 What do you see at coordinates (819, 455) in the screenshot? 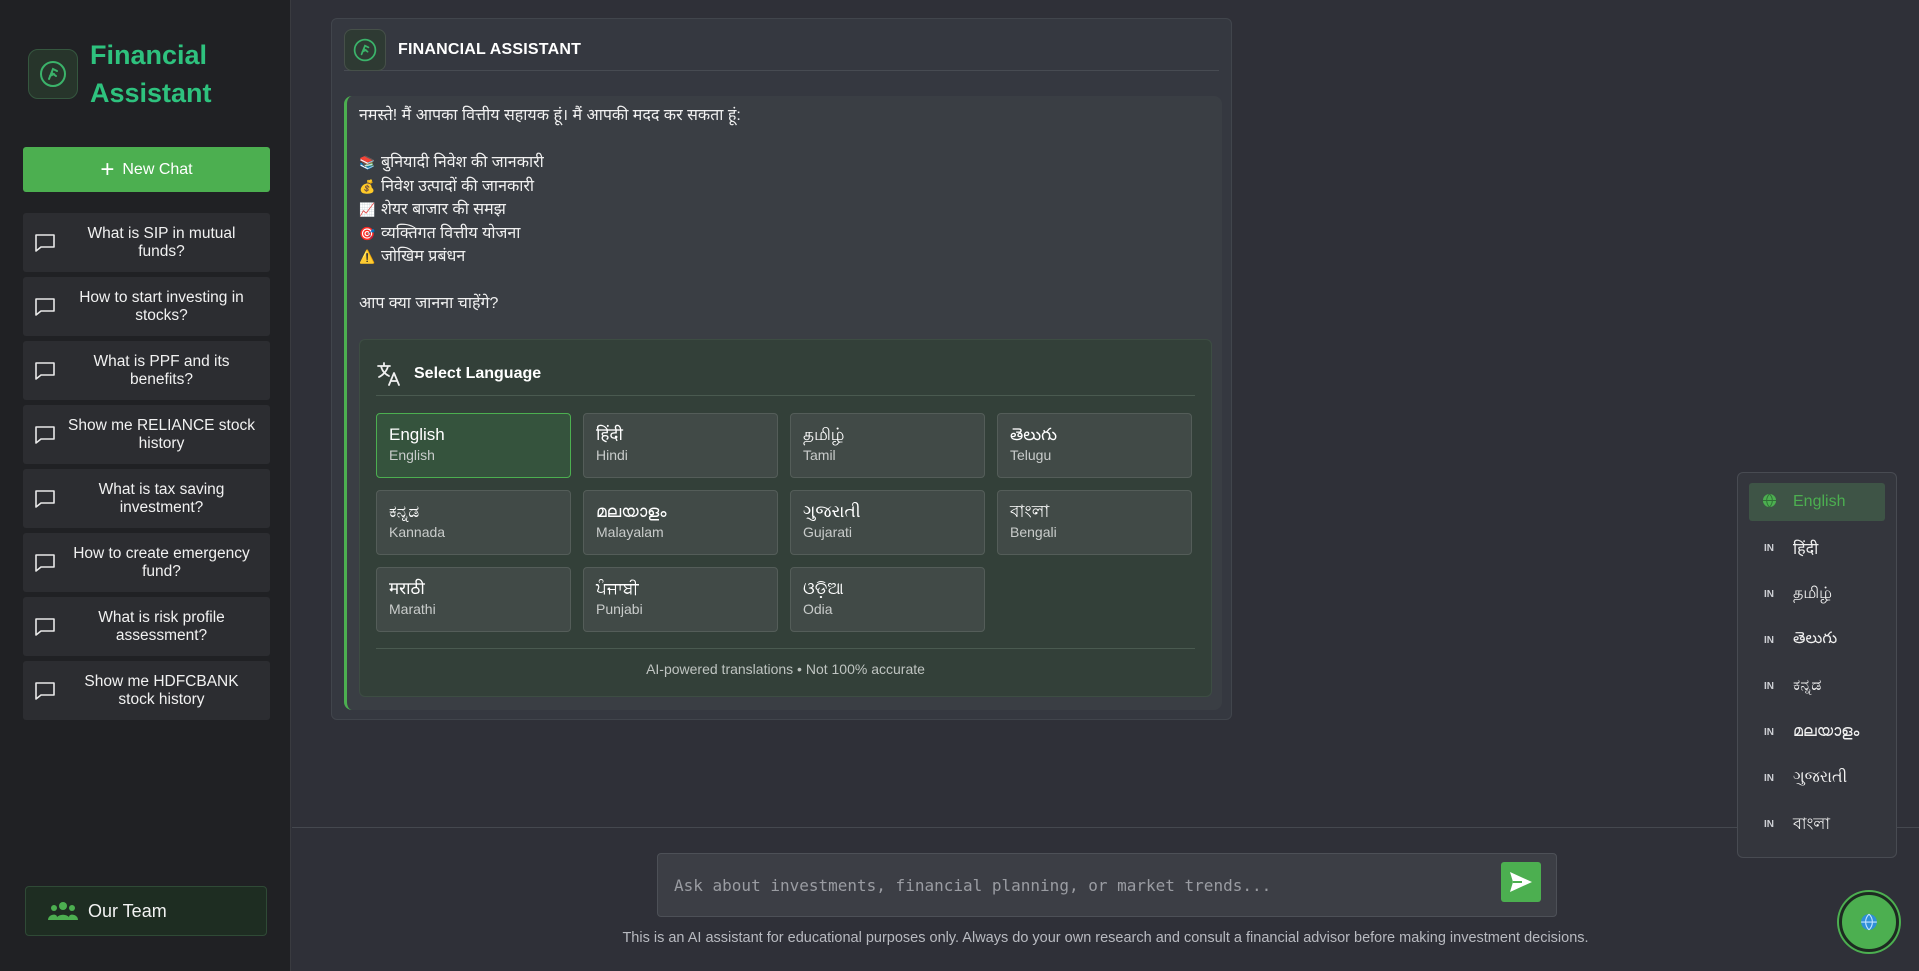
I see `language-english-name: Tamil` at bounding box center [819, 455].